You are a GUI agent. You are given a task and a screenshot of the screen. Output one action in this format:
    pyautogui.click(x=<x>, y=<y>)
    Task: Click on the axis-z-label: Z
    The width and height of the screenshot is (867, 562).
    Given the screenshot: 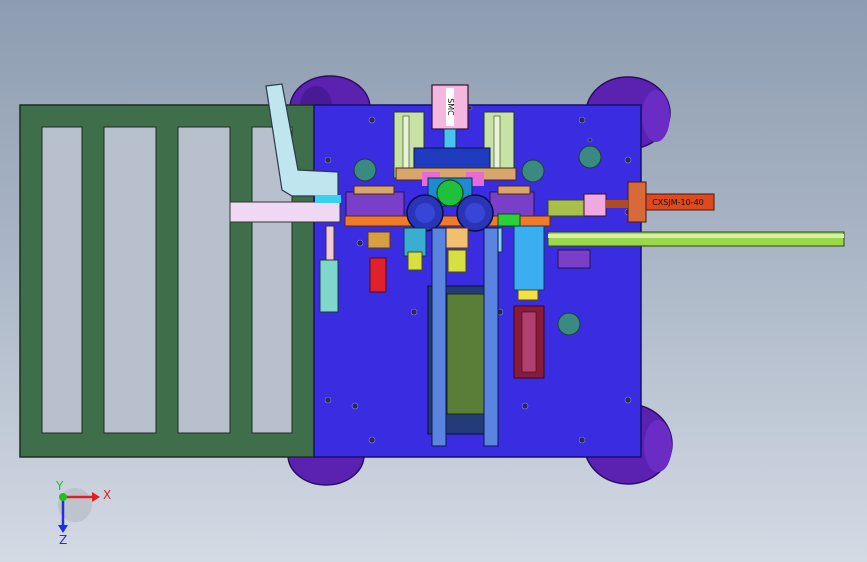 What is the action you would take?
    pyautogui.click(x=63, y=540)
    